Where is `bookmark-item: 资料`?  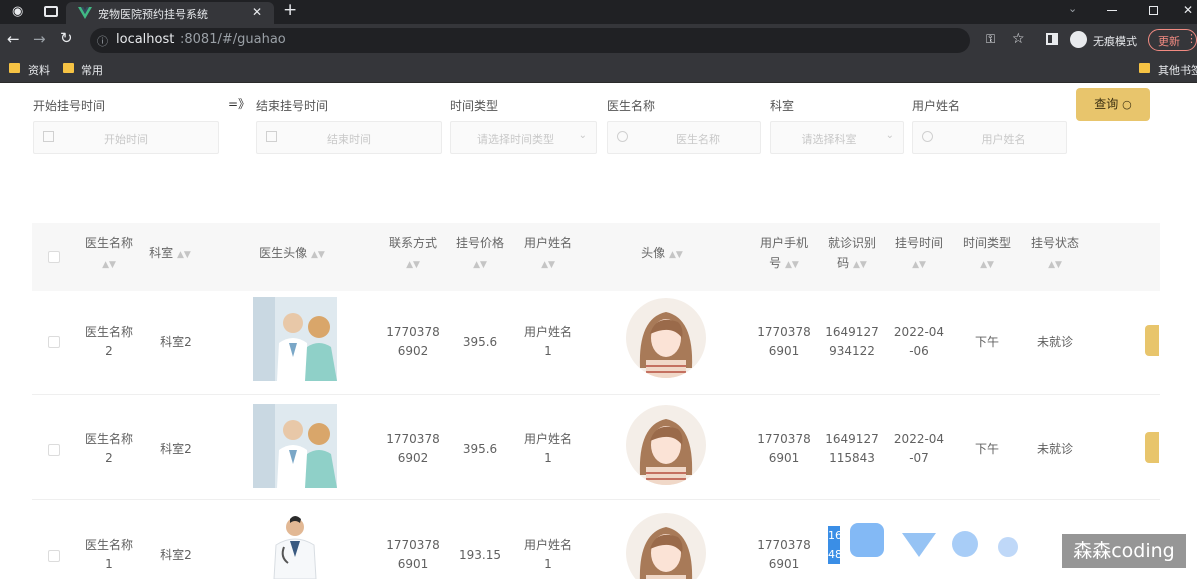 bookmark-item: 资料 is located at coordinates (39, 70).